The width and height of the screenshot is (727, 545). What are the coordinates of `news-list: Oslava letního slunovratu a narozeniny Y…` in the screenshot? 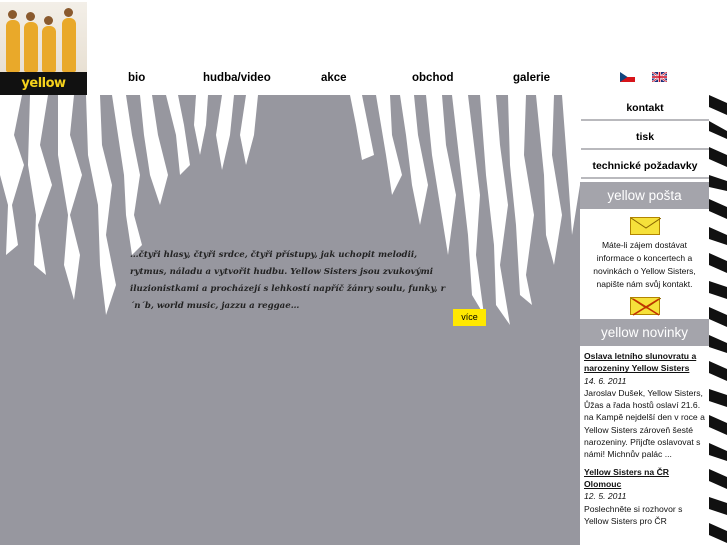 It's located at (644, 436).